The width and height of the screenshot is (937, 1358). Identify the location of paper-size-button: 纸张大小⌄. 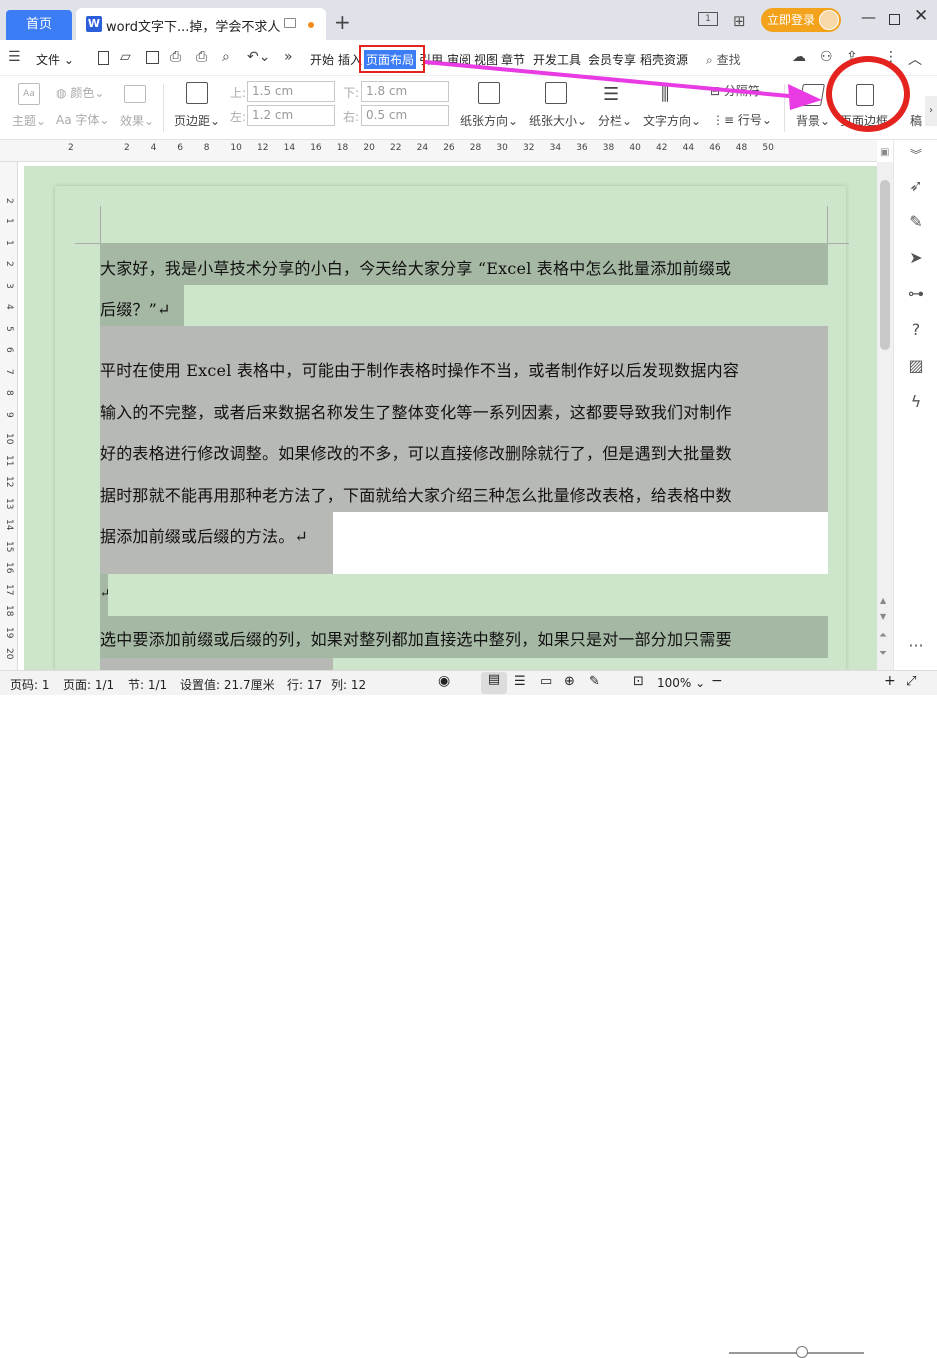
(558, 120).